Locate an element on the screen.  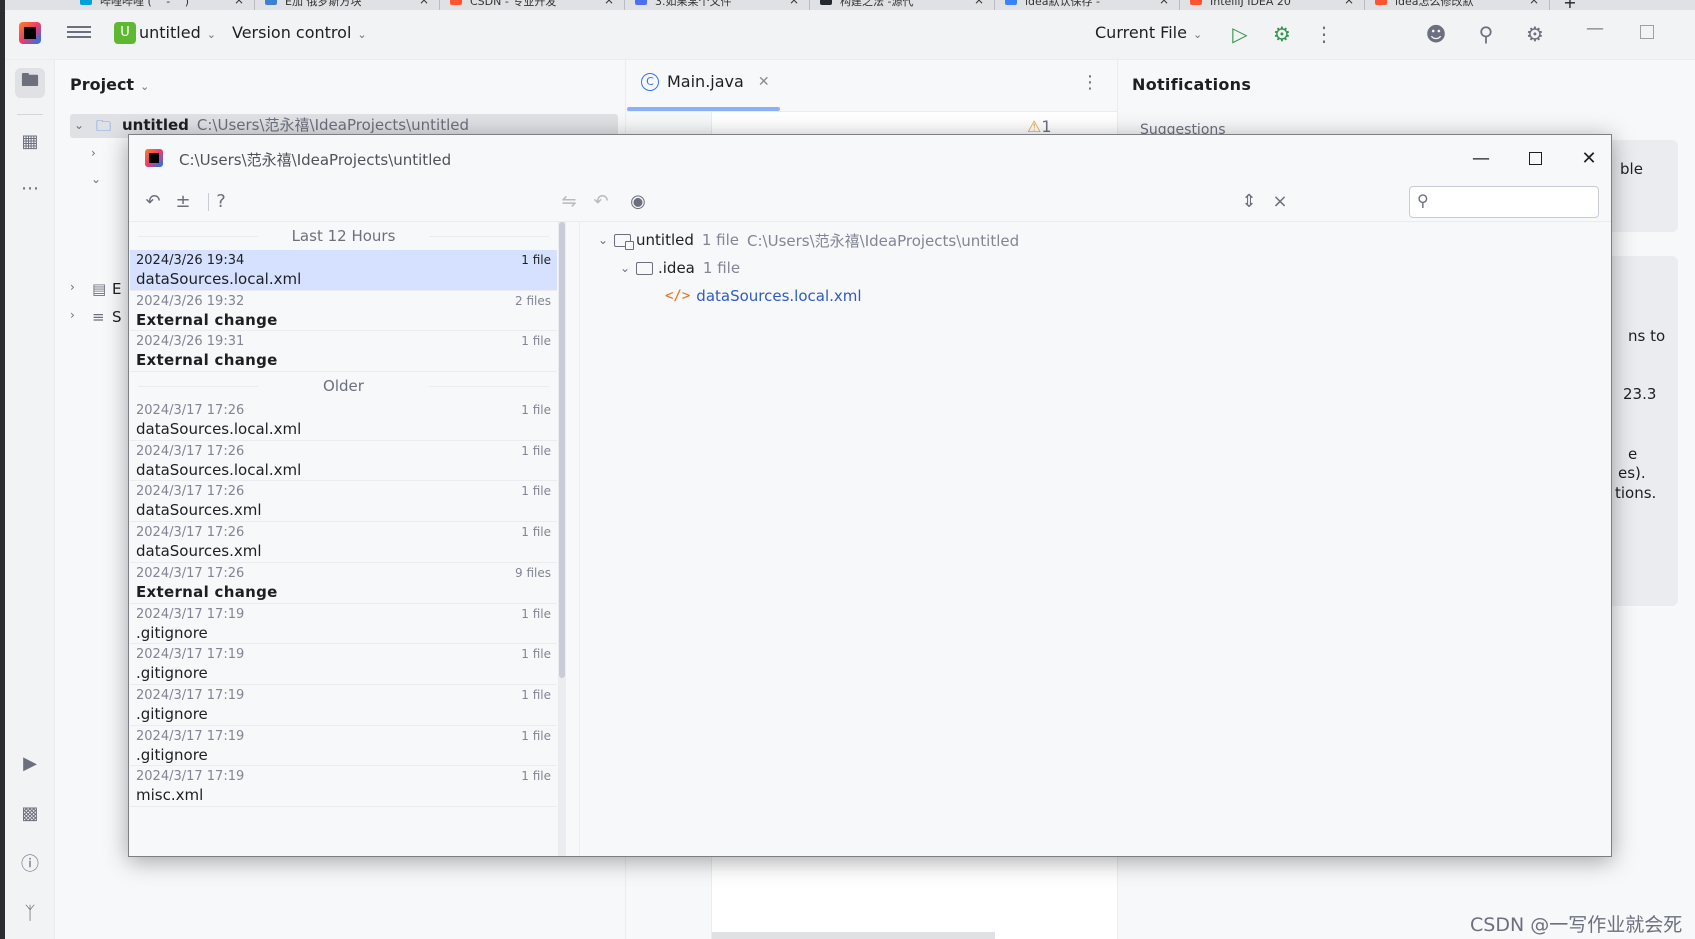
tree-root-count: 1 file is located at coordinates (720, 240).